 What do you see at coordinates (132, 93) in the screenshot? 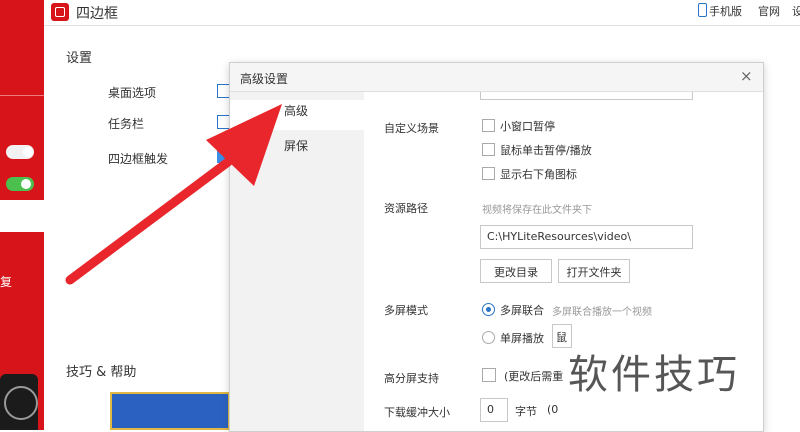
I see `option-desktop-label: 桌面选项` at bounding box center [132, 93].